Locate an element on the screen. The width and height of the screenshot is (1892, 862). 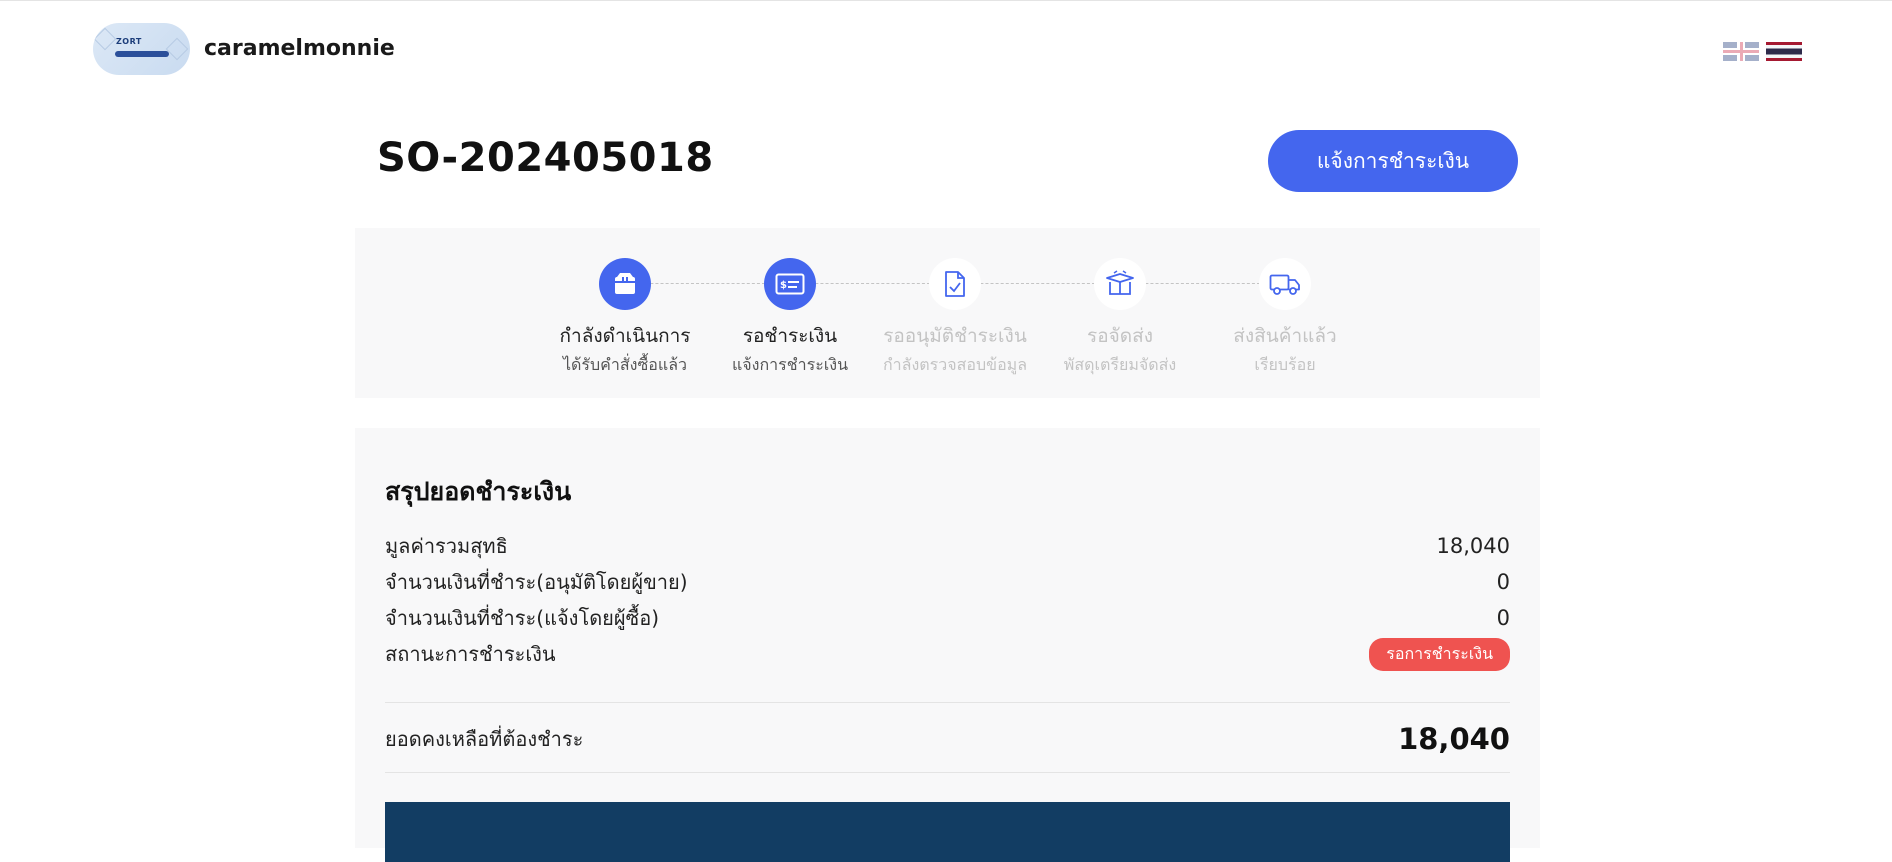
step-circle: $ is located at coordinates (790, 284).